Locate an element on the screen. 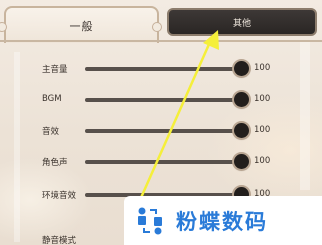  setting-row-bgm: BGM 100 is located at coordinates (161, 100).